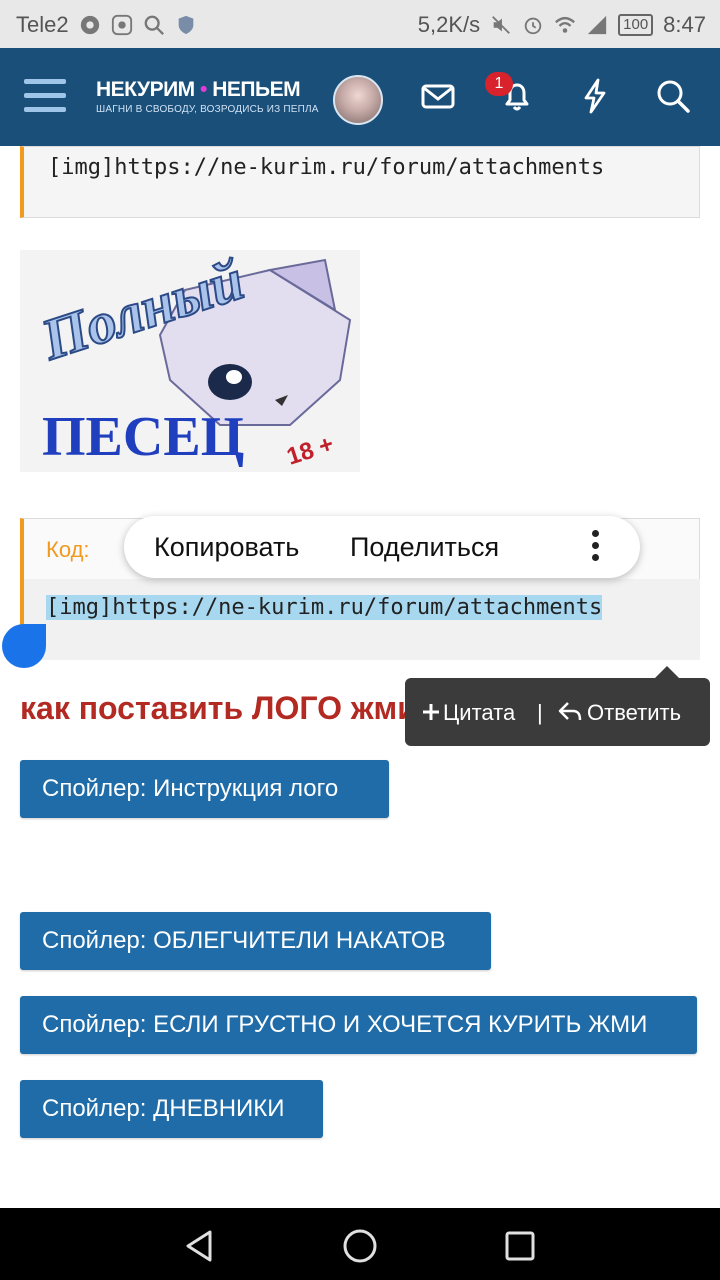  I want to click on app-icon, so click(121, 25).